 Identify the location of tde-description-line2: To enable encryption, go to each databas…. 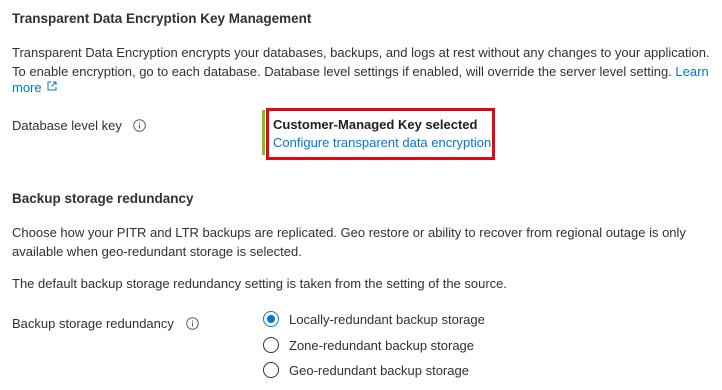
(360, 72).